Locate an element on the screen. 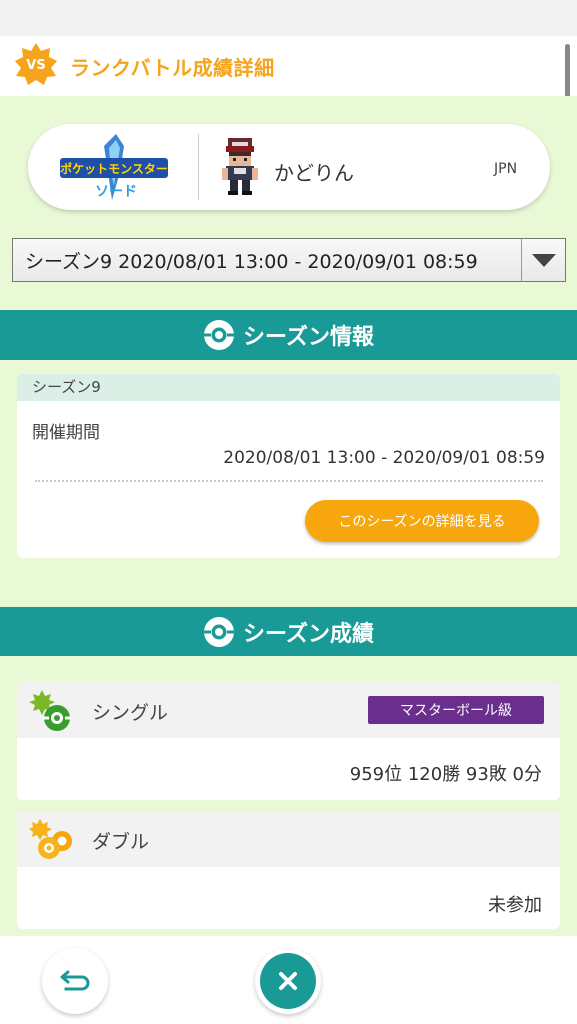 This screenshot has height=1024, width=577. vs-badge-icon: VS is located at coordinates (36, 64).